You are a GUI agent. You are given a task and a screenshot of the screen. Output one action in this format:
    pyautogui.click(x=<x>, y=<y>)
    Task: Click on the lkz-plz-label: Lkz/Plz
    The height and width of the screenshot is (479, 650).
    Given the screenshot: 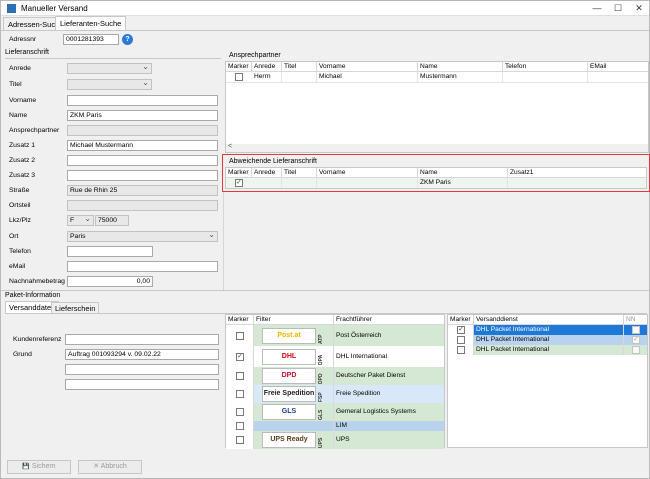 What is the action you would take?
    pyautogui.click(x=20, y=220)
    